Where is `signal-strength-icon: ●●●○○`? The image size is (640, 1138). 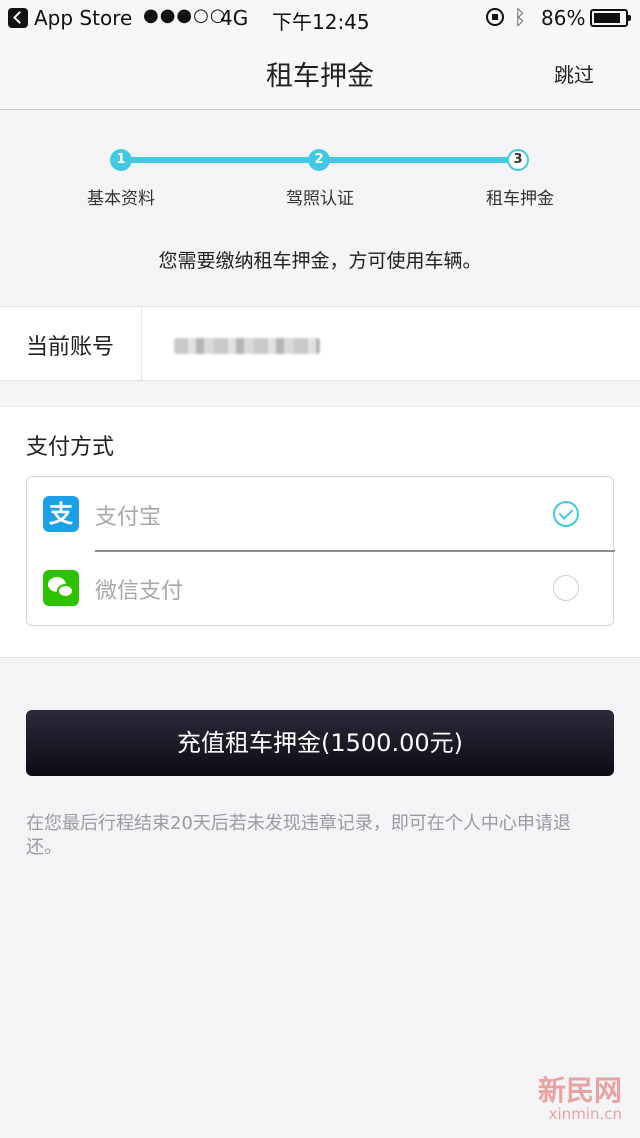 signal-strength-icon: ●●●○○ is located at coordinates (185, 15).